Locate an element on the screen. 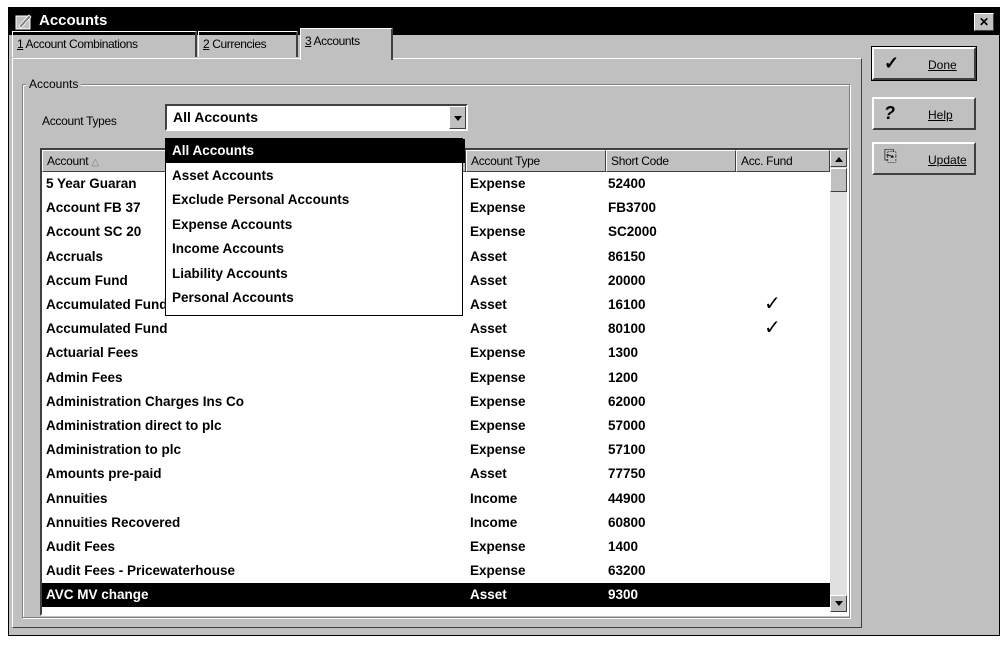 The height and width of the screenshot is (646, 1002). group-label: Accounts is located at coordinates (54, 84).